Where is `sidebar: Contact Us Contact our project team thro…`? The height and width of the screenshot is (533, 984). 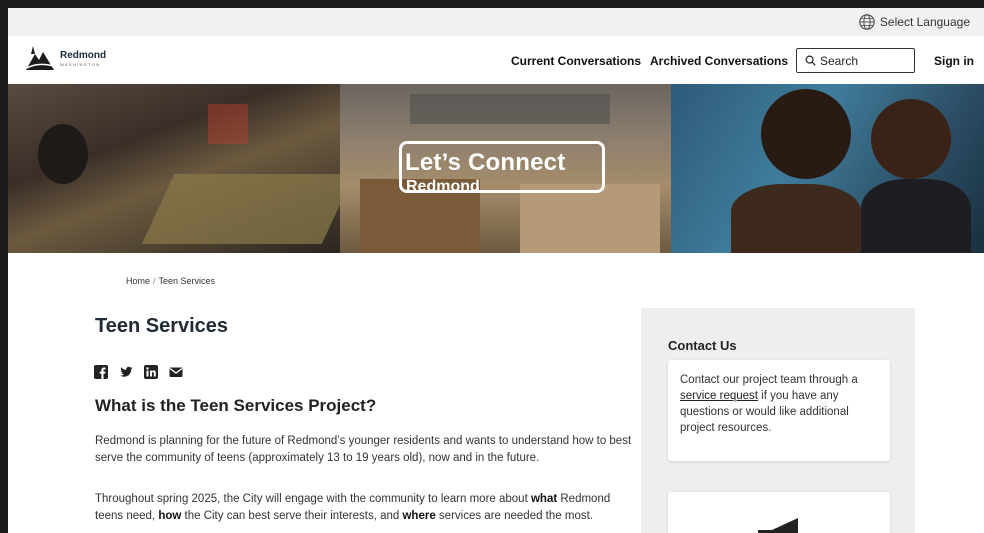
sidebar: Contact Us Contact our project team thro… is located at coordinates (778, 420).